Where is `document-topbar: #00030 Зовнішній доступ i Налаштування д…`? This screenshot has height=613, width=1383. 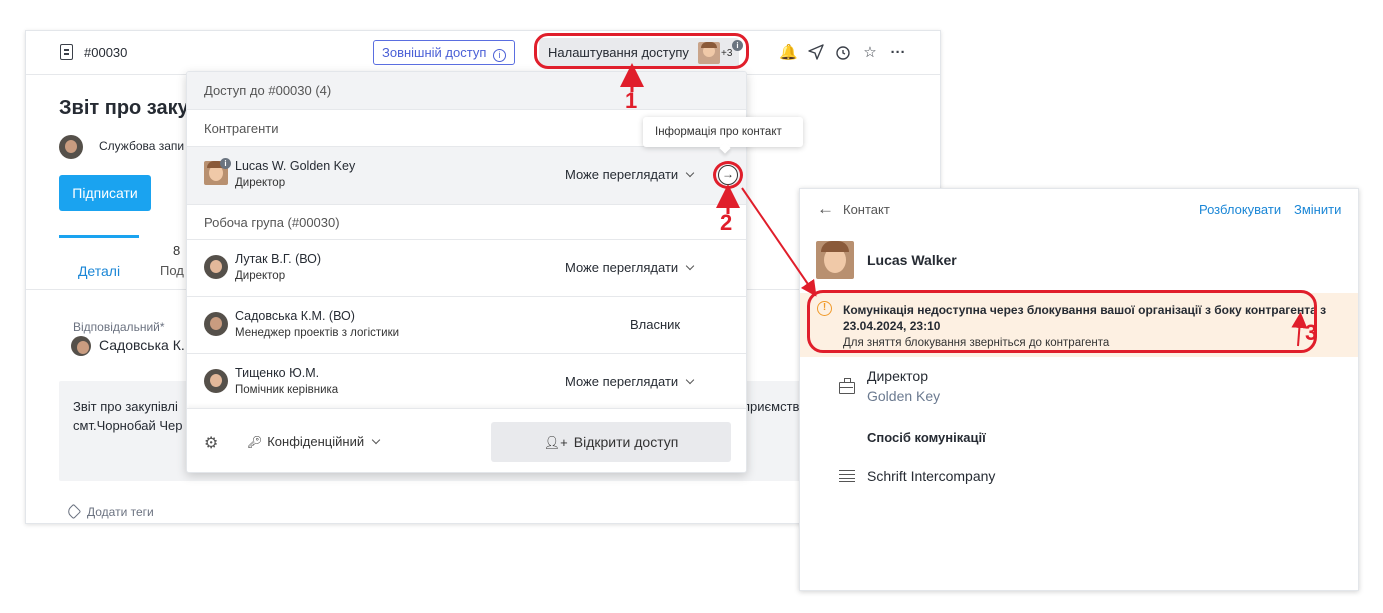
document-topbar: #00030 Зовнішній доступ i Налаштування д… is located at coordinates (483, 53).